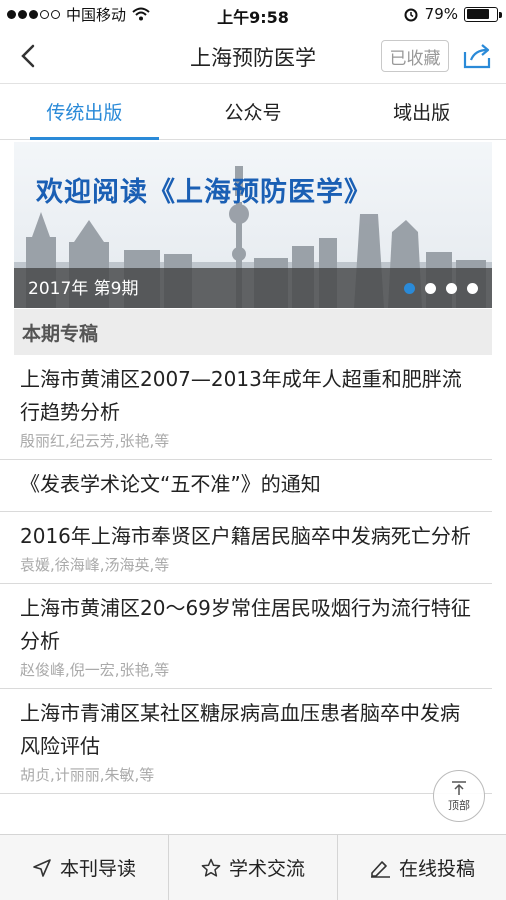 This screenshot has width=506, height=900. Describe the element at coordinates (97, 869) in the screenshot. I see `guide-label: 本刊导读` at that location.